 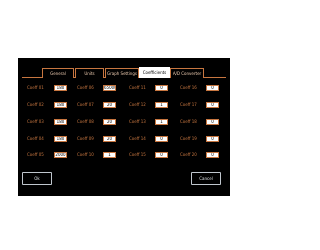 I want to click on coeff-04-label: Coeff 04, so click(x=35, y=138).